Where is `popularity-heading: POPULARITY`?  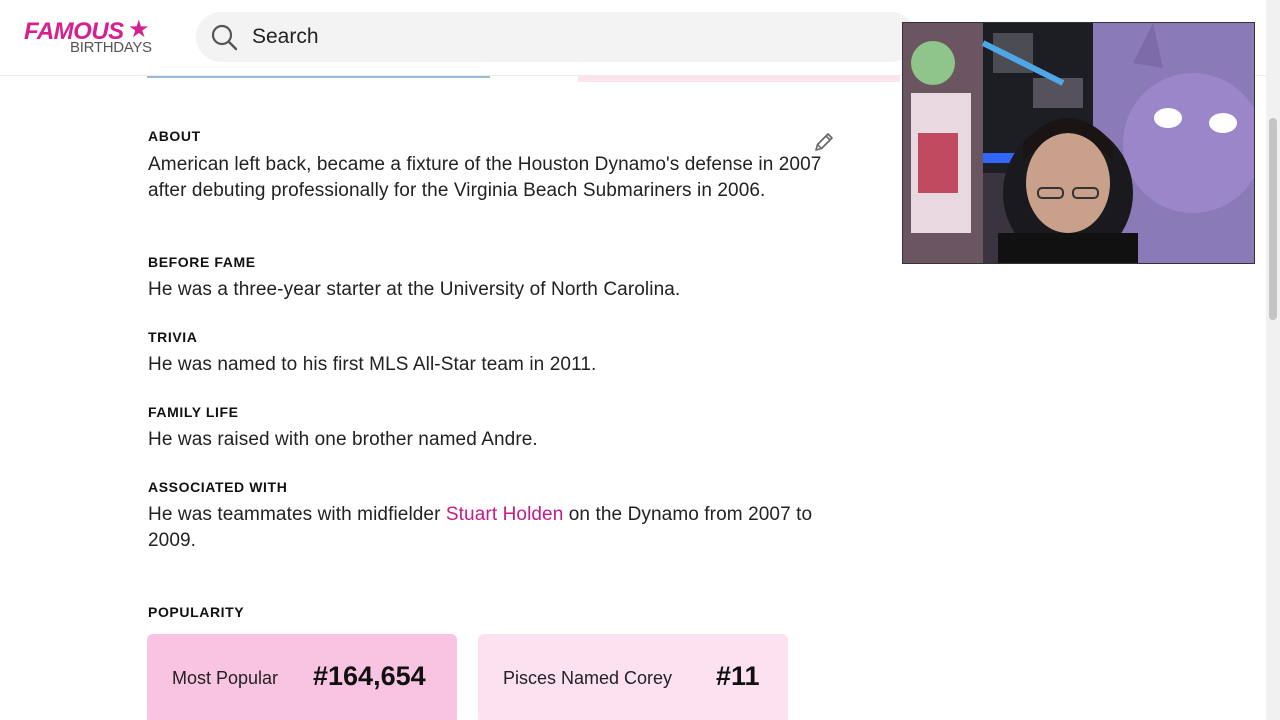
popularity-heading: POPULARITY is located at coordinates (196, 612).